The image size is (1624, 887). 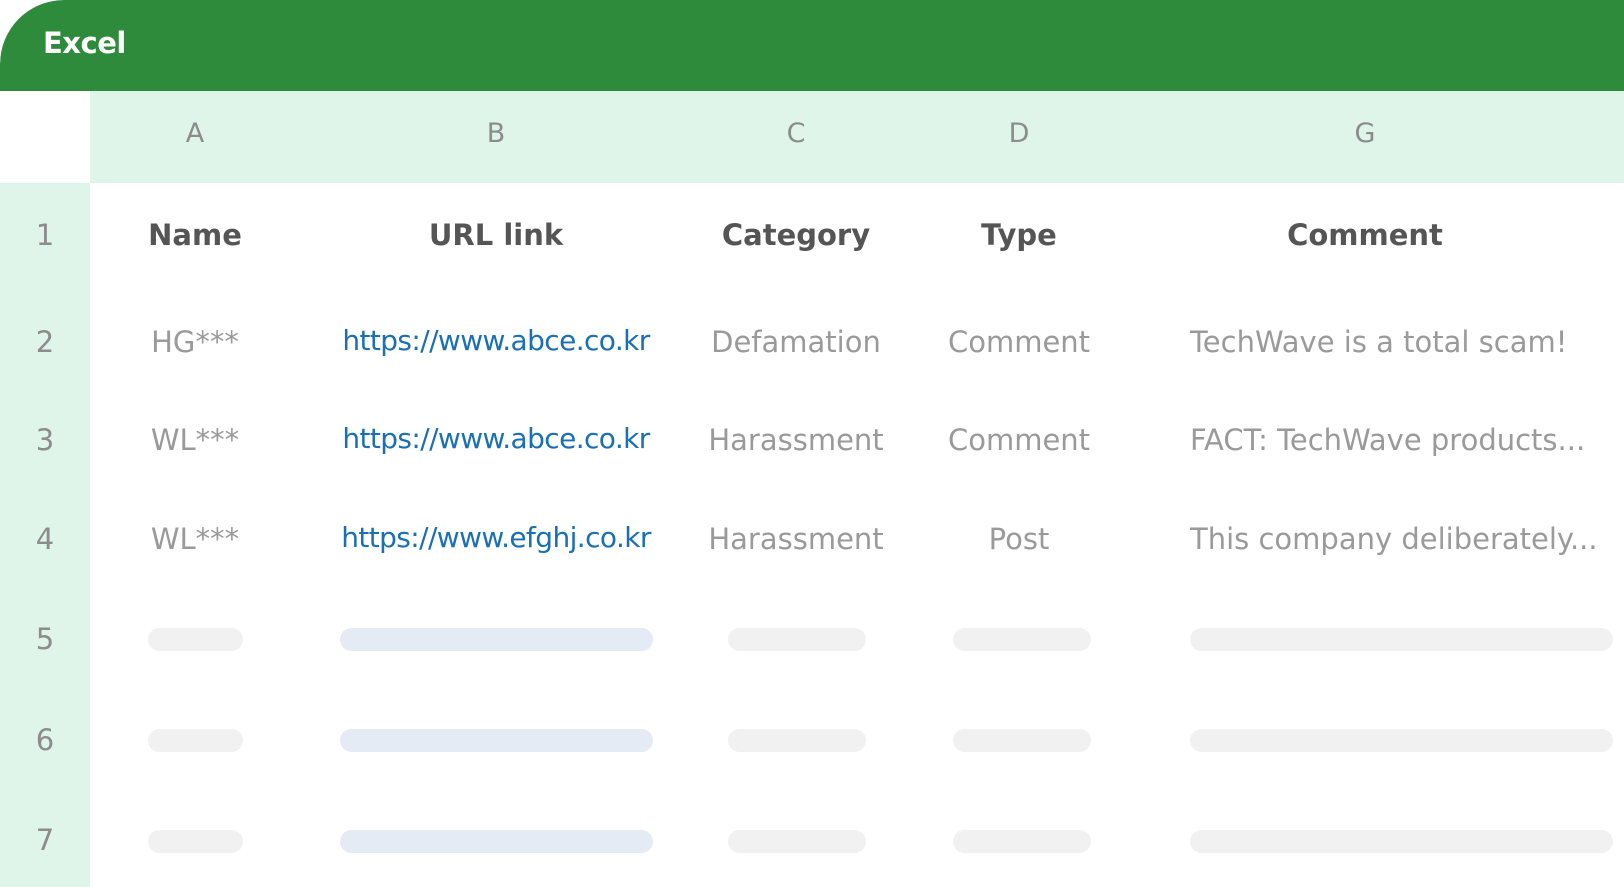 What do you see at coordinates (45, 539) in the screenshot?
I see `row-header-4: 4` at bounding box center [45, 539].